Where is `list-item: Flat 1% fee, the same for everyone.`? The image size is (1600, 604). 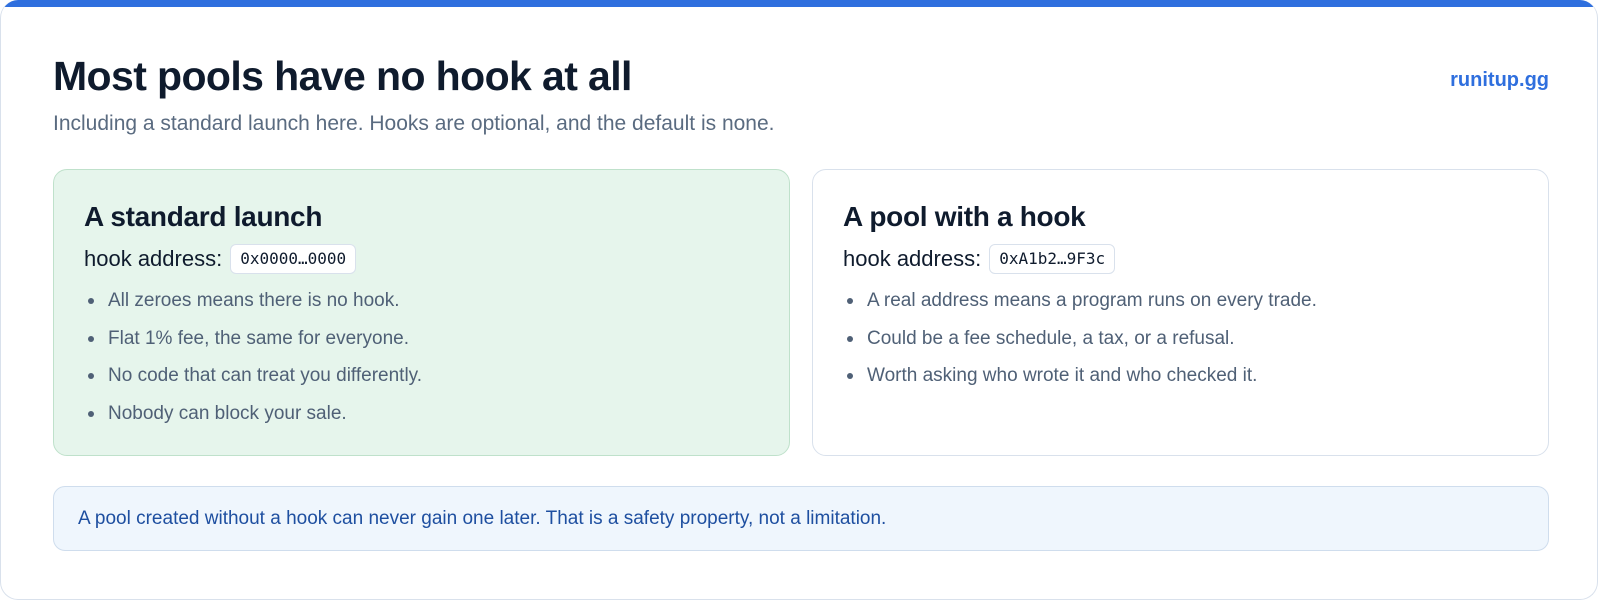
list-item: Flat 1% fee, the same for everyone. is located at coordinates (421, 339).